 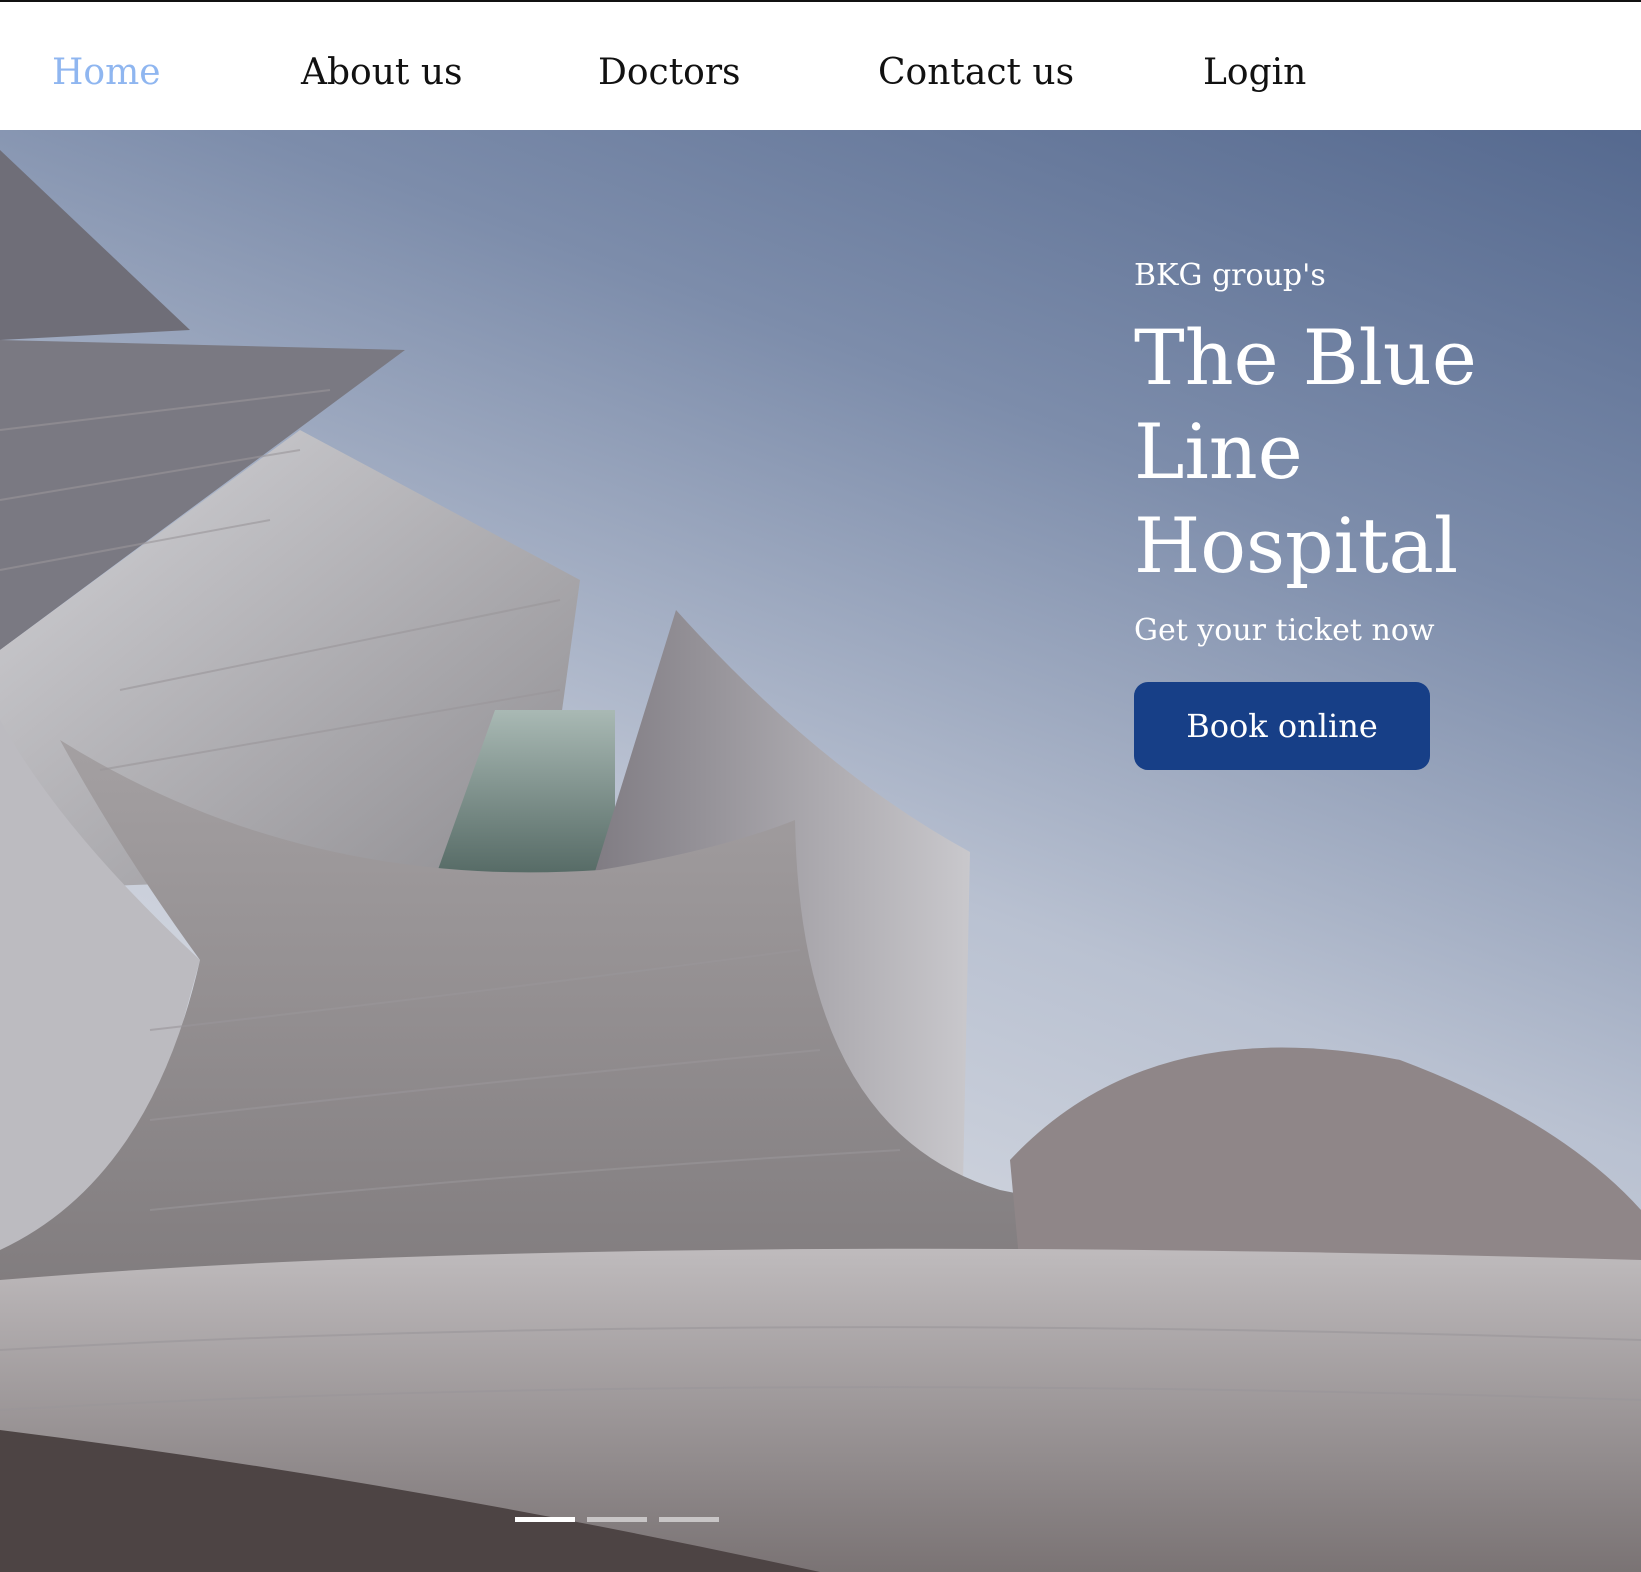 I want to click on nav-home-link: Home, so click(x=106, y=72).